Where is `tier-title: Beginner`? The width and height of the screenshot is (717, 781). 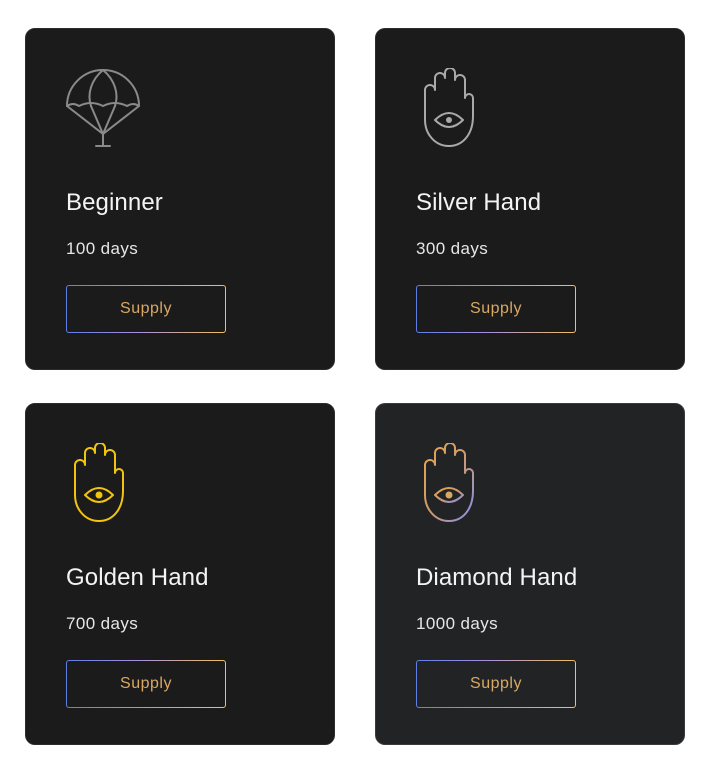 tier-title: Beginner is located at coordinates (114, 202).